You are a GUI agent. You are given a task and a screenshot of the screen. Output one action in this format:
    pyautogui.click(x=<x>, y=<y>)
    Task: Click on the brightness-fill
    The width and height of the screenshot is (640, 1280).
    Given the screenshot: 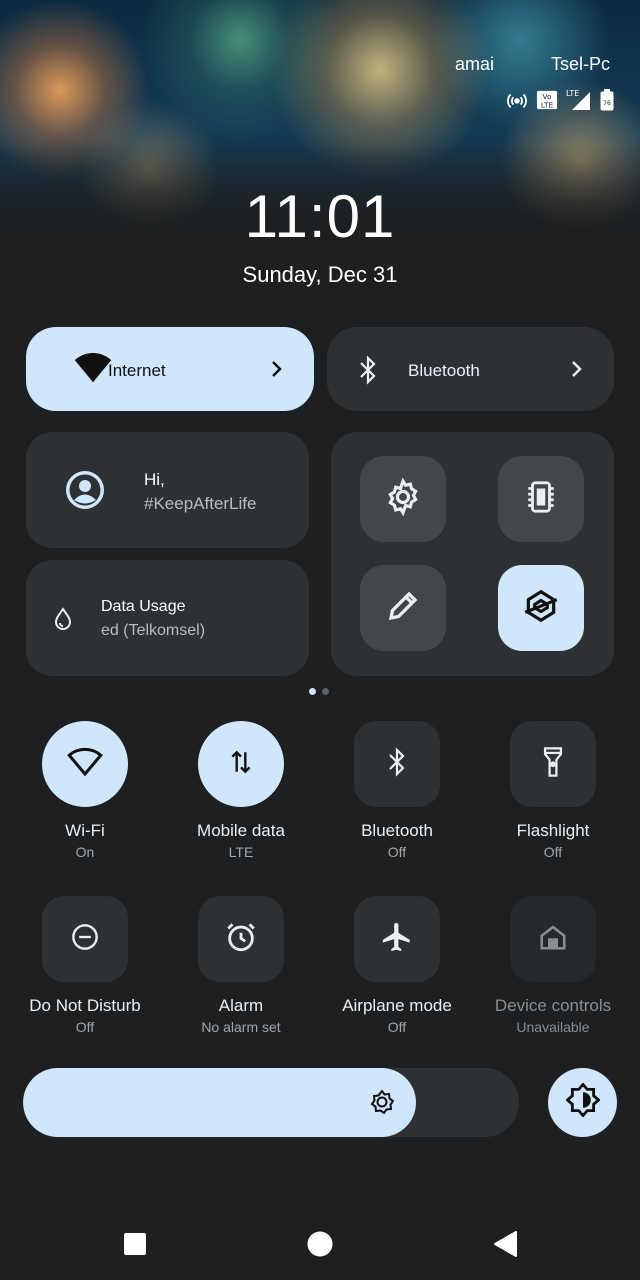 What is the action you would take?
    pyautogui.click(x=219, y=1102)
    